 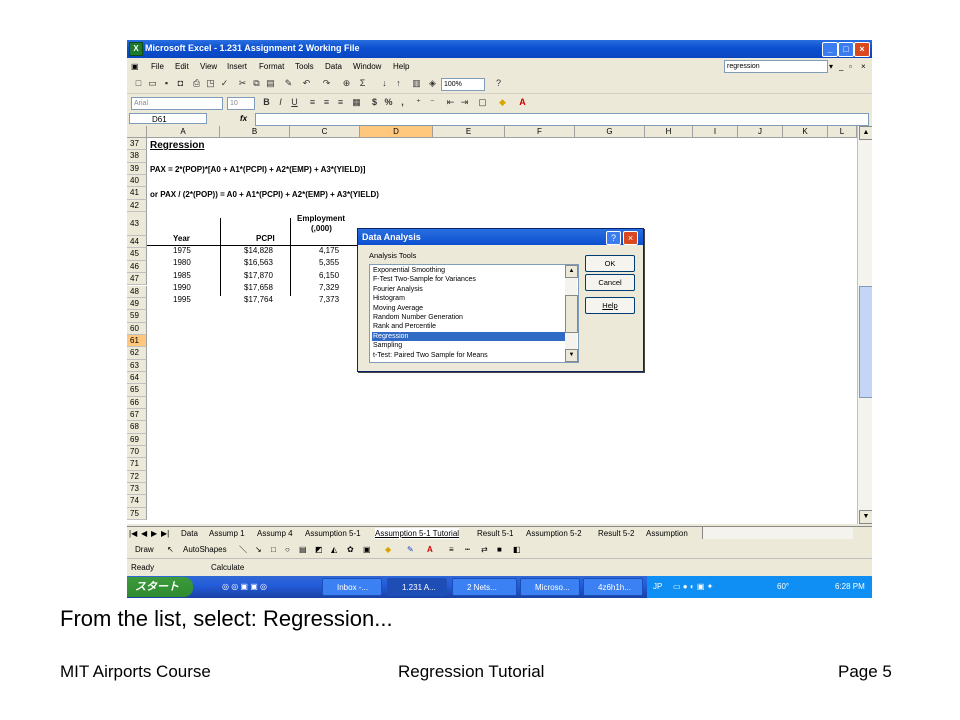 What do you see at coordinates (237, 66) in the screenshot?
I see `menu-insert: Insert` at bounding box center [237, 66].